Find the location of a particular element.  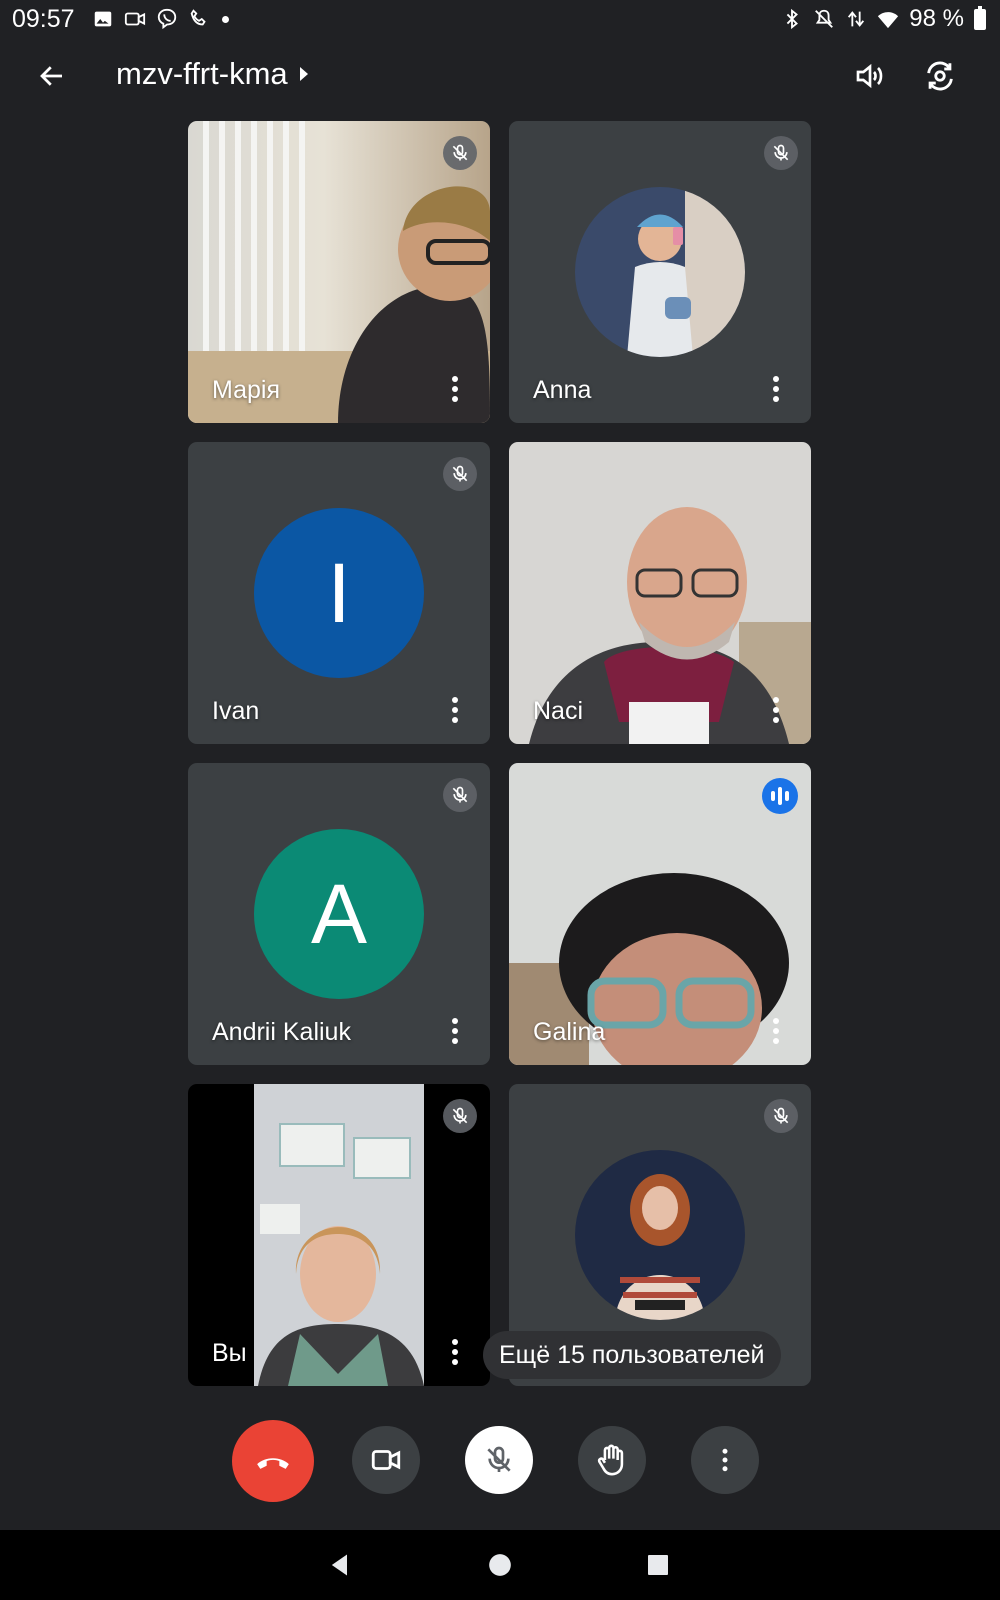

back-arrow-icon is located at coordinates (51, 76).